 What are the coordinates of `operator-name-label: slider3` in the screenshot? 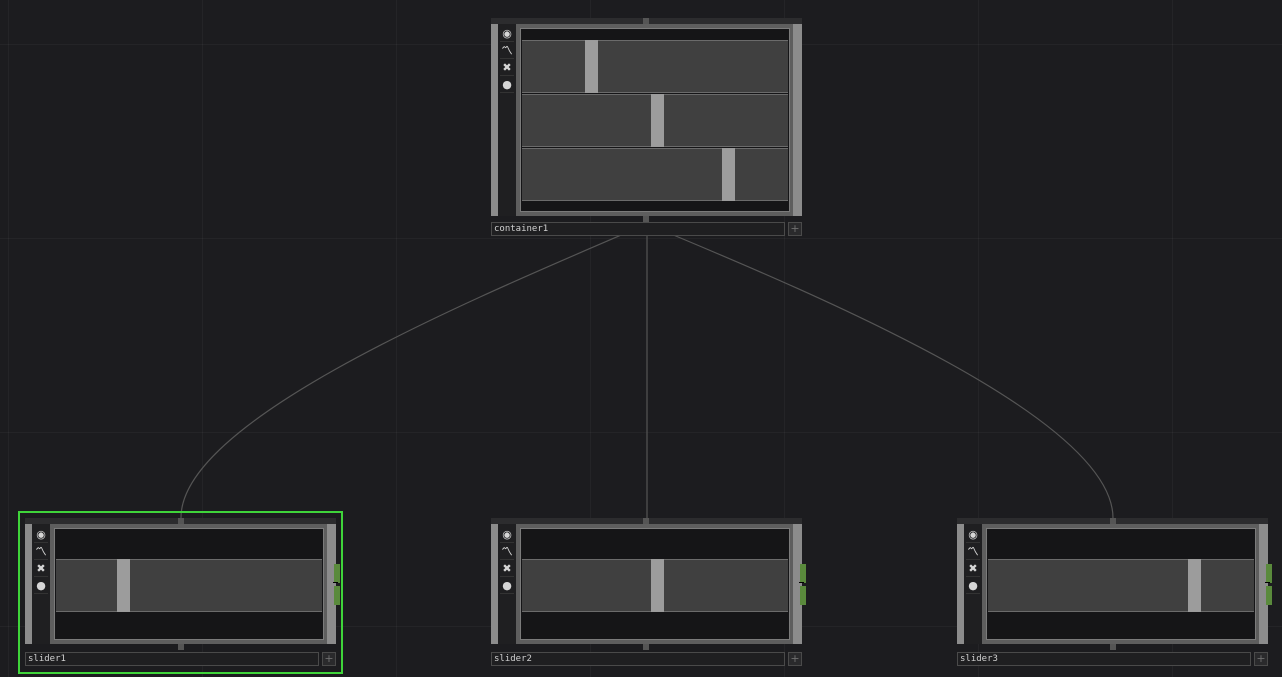 It's located at (1104, 659).